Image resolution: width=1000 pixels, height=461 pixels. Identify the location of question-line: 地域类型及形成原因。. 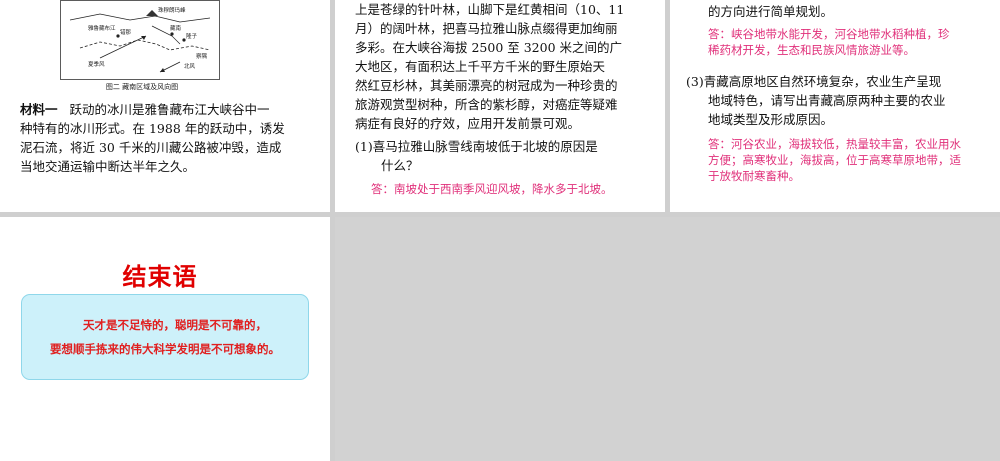
(771, 119).